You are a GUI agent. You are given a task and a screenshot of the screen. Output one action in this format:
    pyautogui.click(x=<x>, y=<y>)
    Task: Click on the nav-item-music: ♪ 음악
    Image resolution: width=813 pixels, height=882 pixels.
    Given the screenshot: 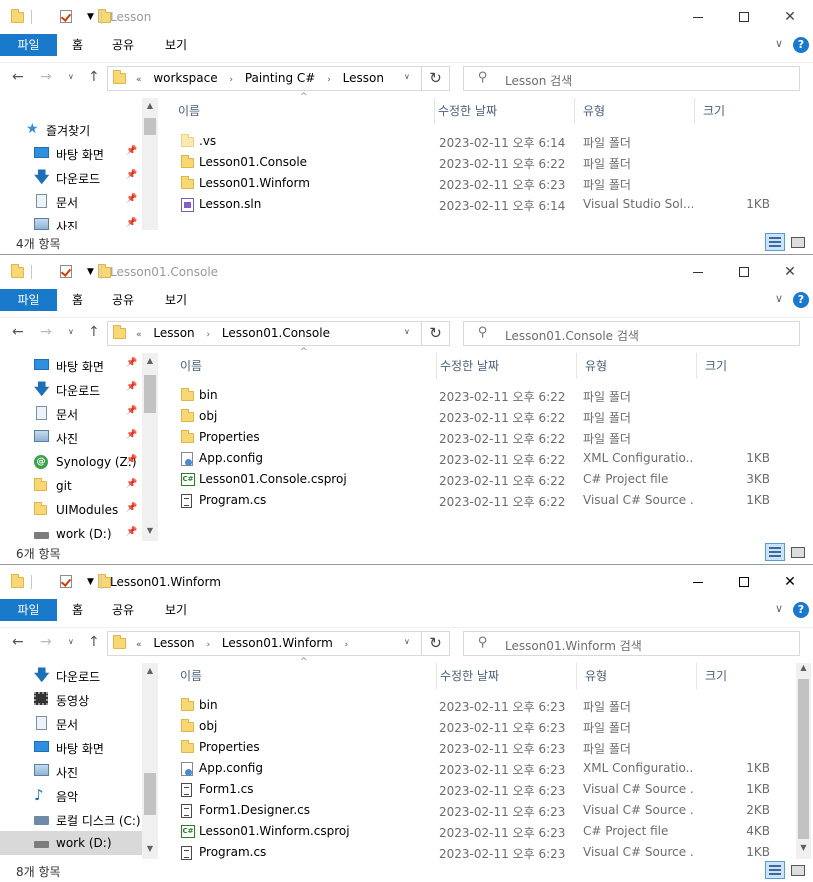 What is the action you would take?
    pyautogui.click(x=71, y=795)
    